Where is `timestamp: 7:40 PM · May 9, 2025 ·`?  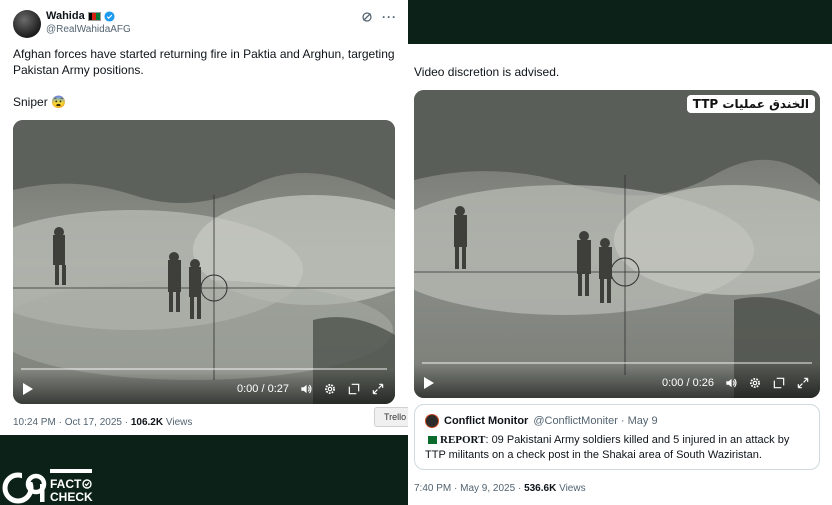 timestamp: 7:40 PM · May 9, 2025 · is located at coordinates (469, 488).